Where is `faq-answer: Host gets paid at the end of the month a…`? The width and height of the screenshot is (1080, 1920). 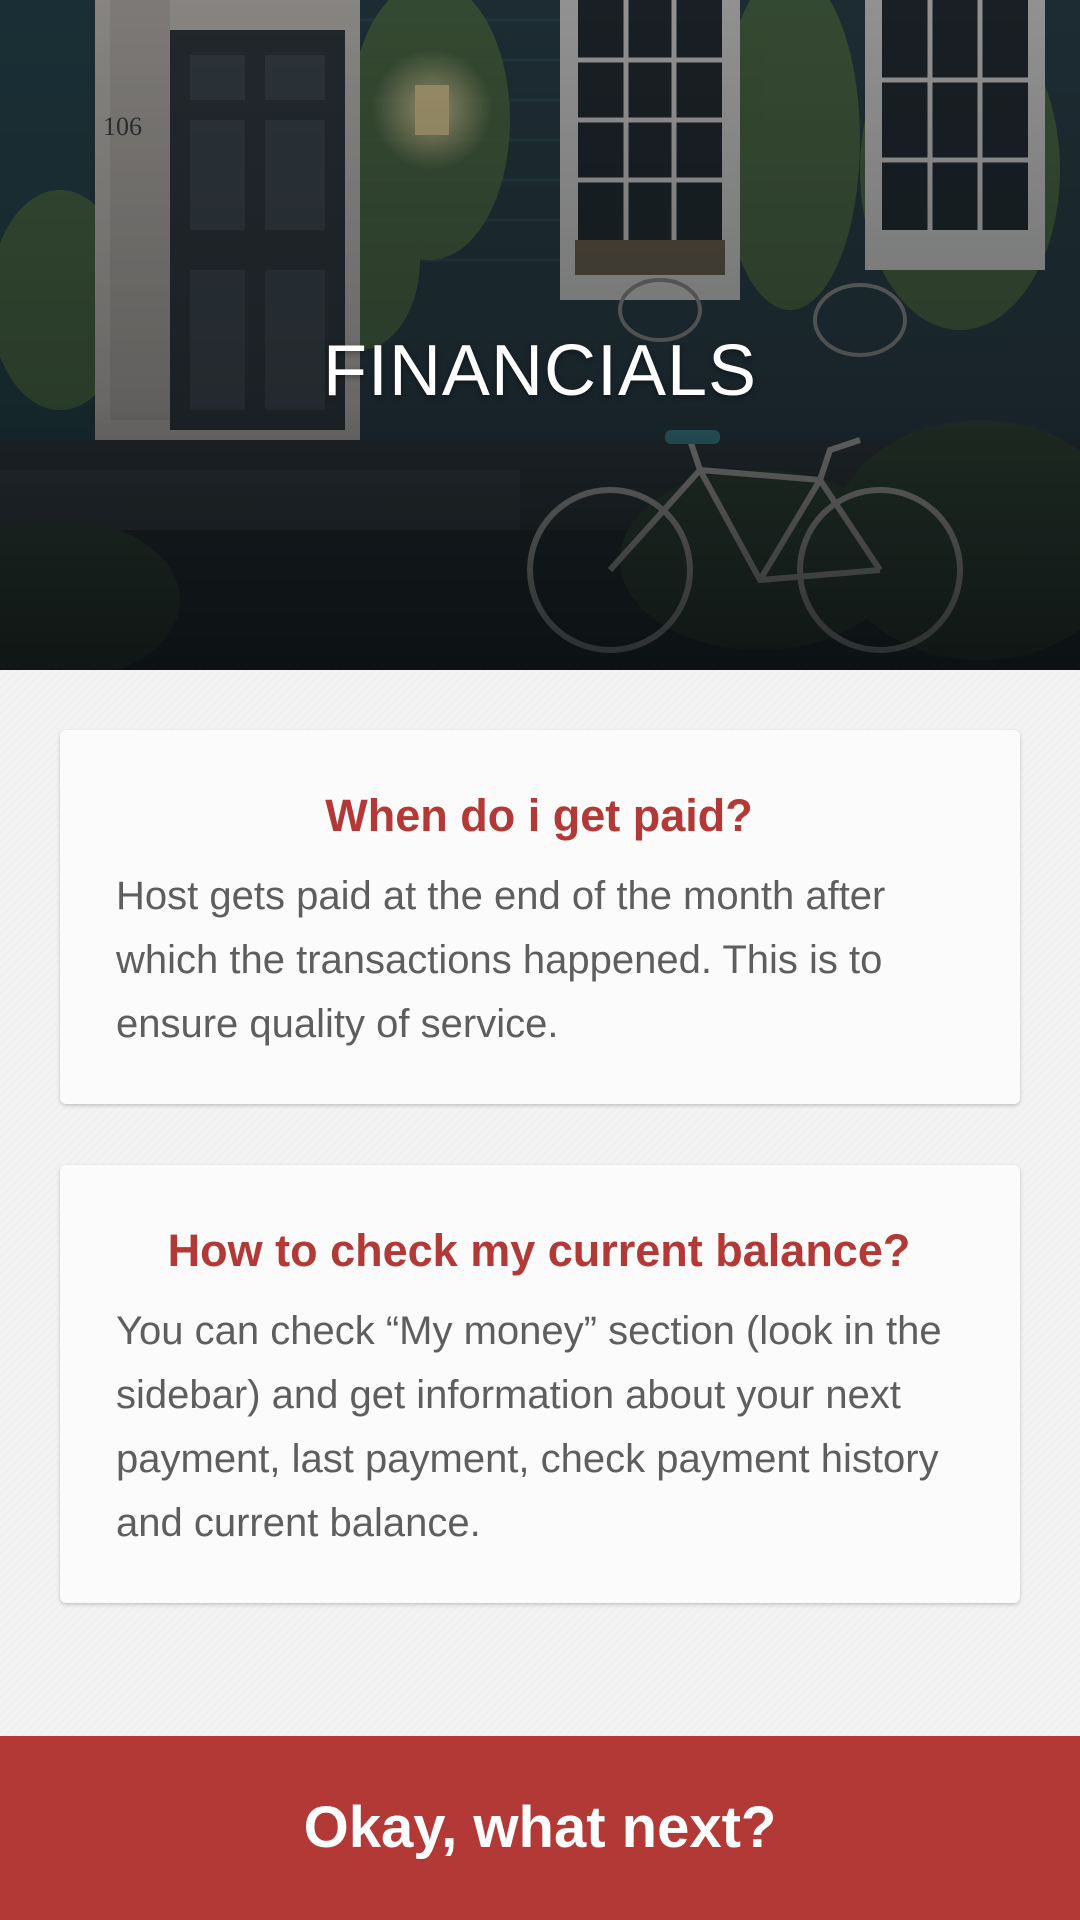 faq-answer: Host gets paid at the end of the month a… is located at coordinates (501, 960).